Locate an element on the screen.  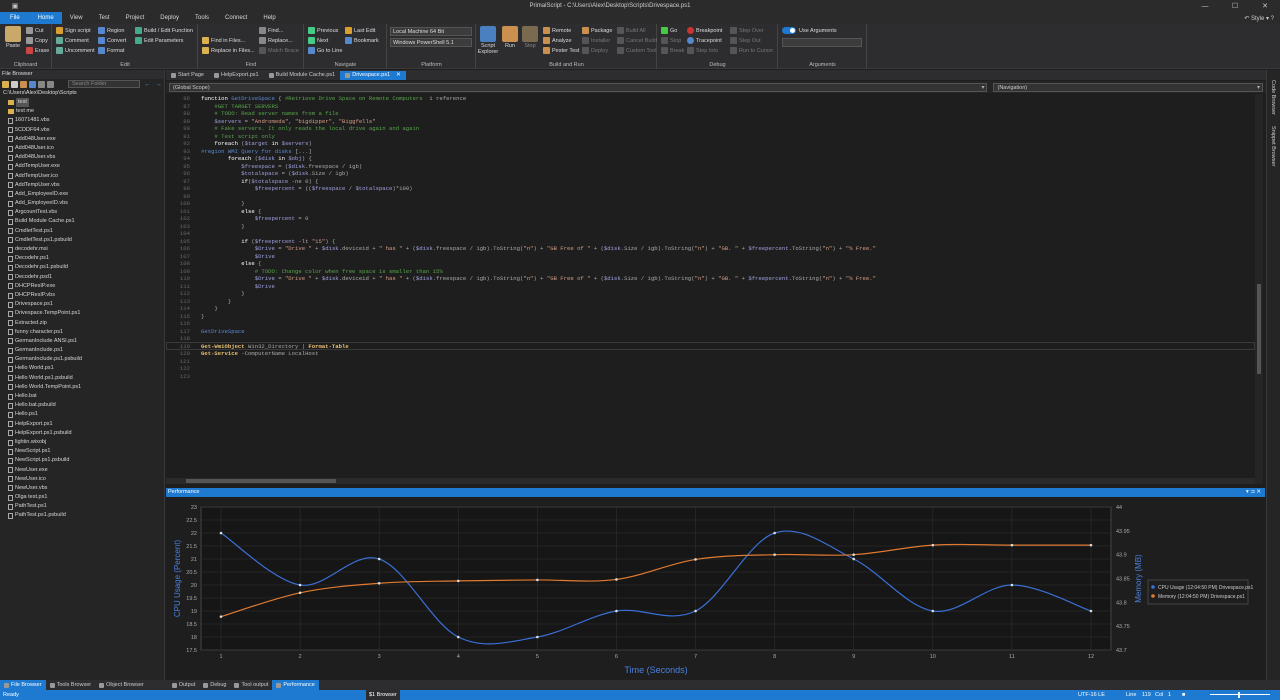
file-list-item: test is located at coordinates (86, 103).